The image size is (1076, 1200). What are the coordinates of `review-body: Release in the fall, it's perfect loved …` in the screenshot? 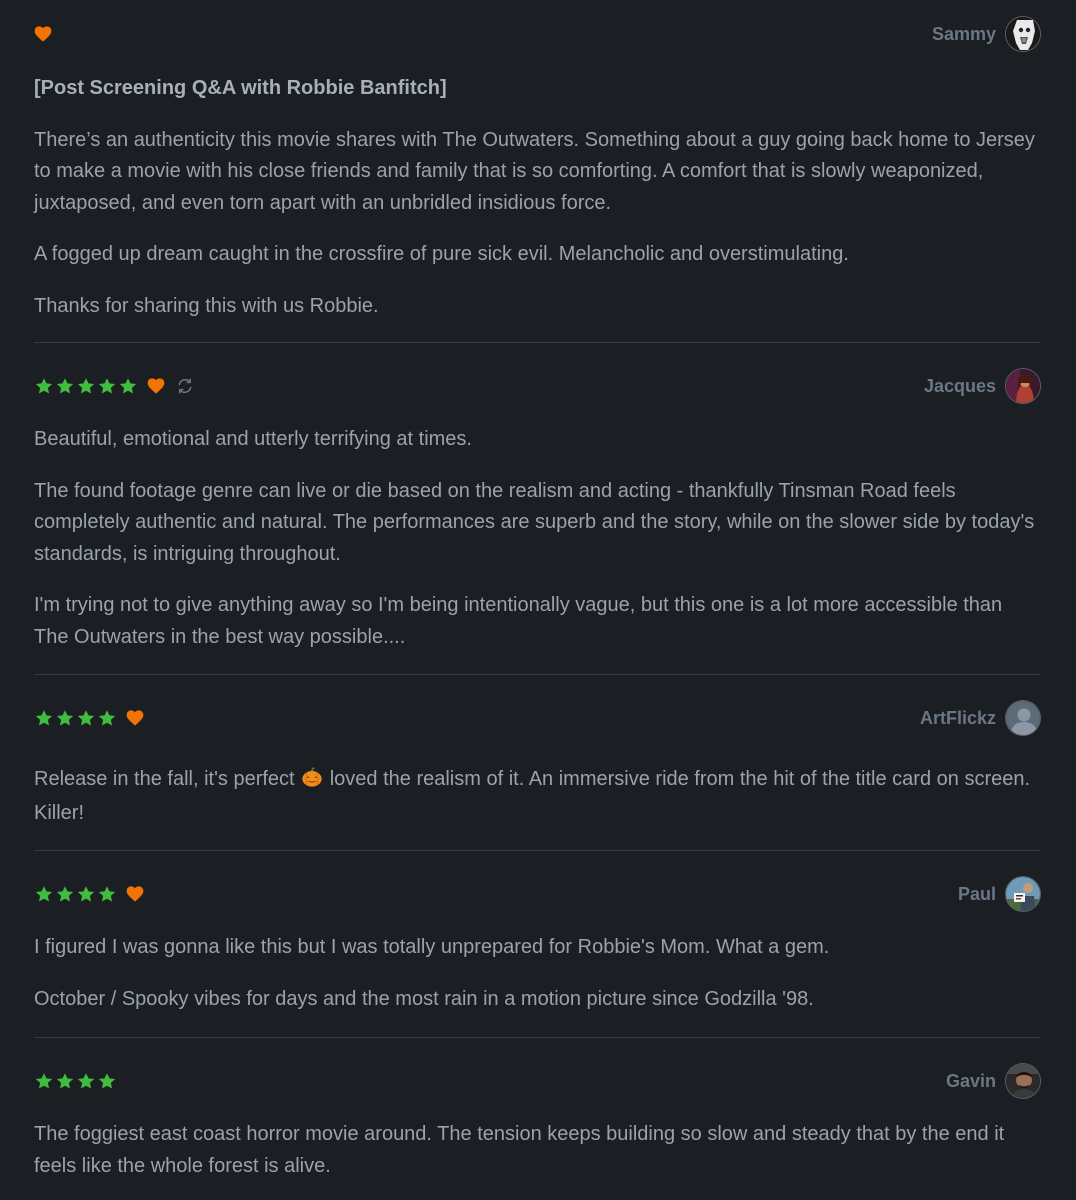 It's located at (537, 796).